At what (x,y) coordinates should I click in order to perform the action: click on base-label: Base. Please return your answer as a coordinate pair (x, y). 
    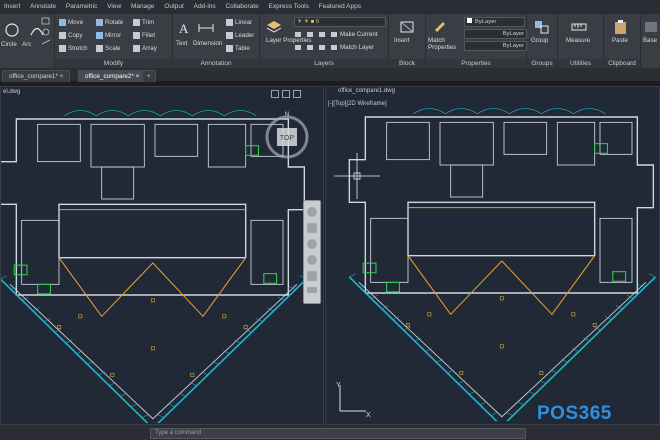
    Looking at the image, I should click on (650, 40).